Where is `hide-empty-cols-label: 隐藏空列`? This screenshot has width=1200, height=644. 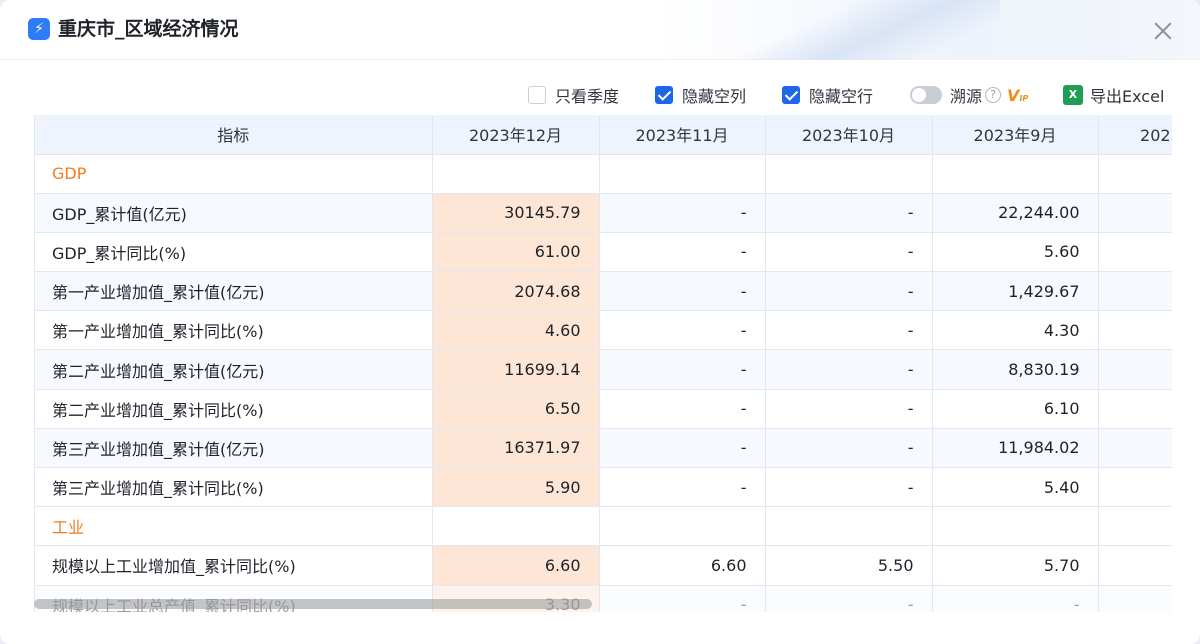 hide-empty-cols-label: 隐藏空列 is located at coordinates (714, 96).